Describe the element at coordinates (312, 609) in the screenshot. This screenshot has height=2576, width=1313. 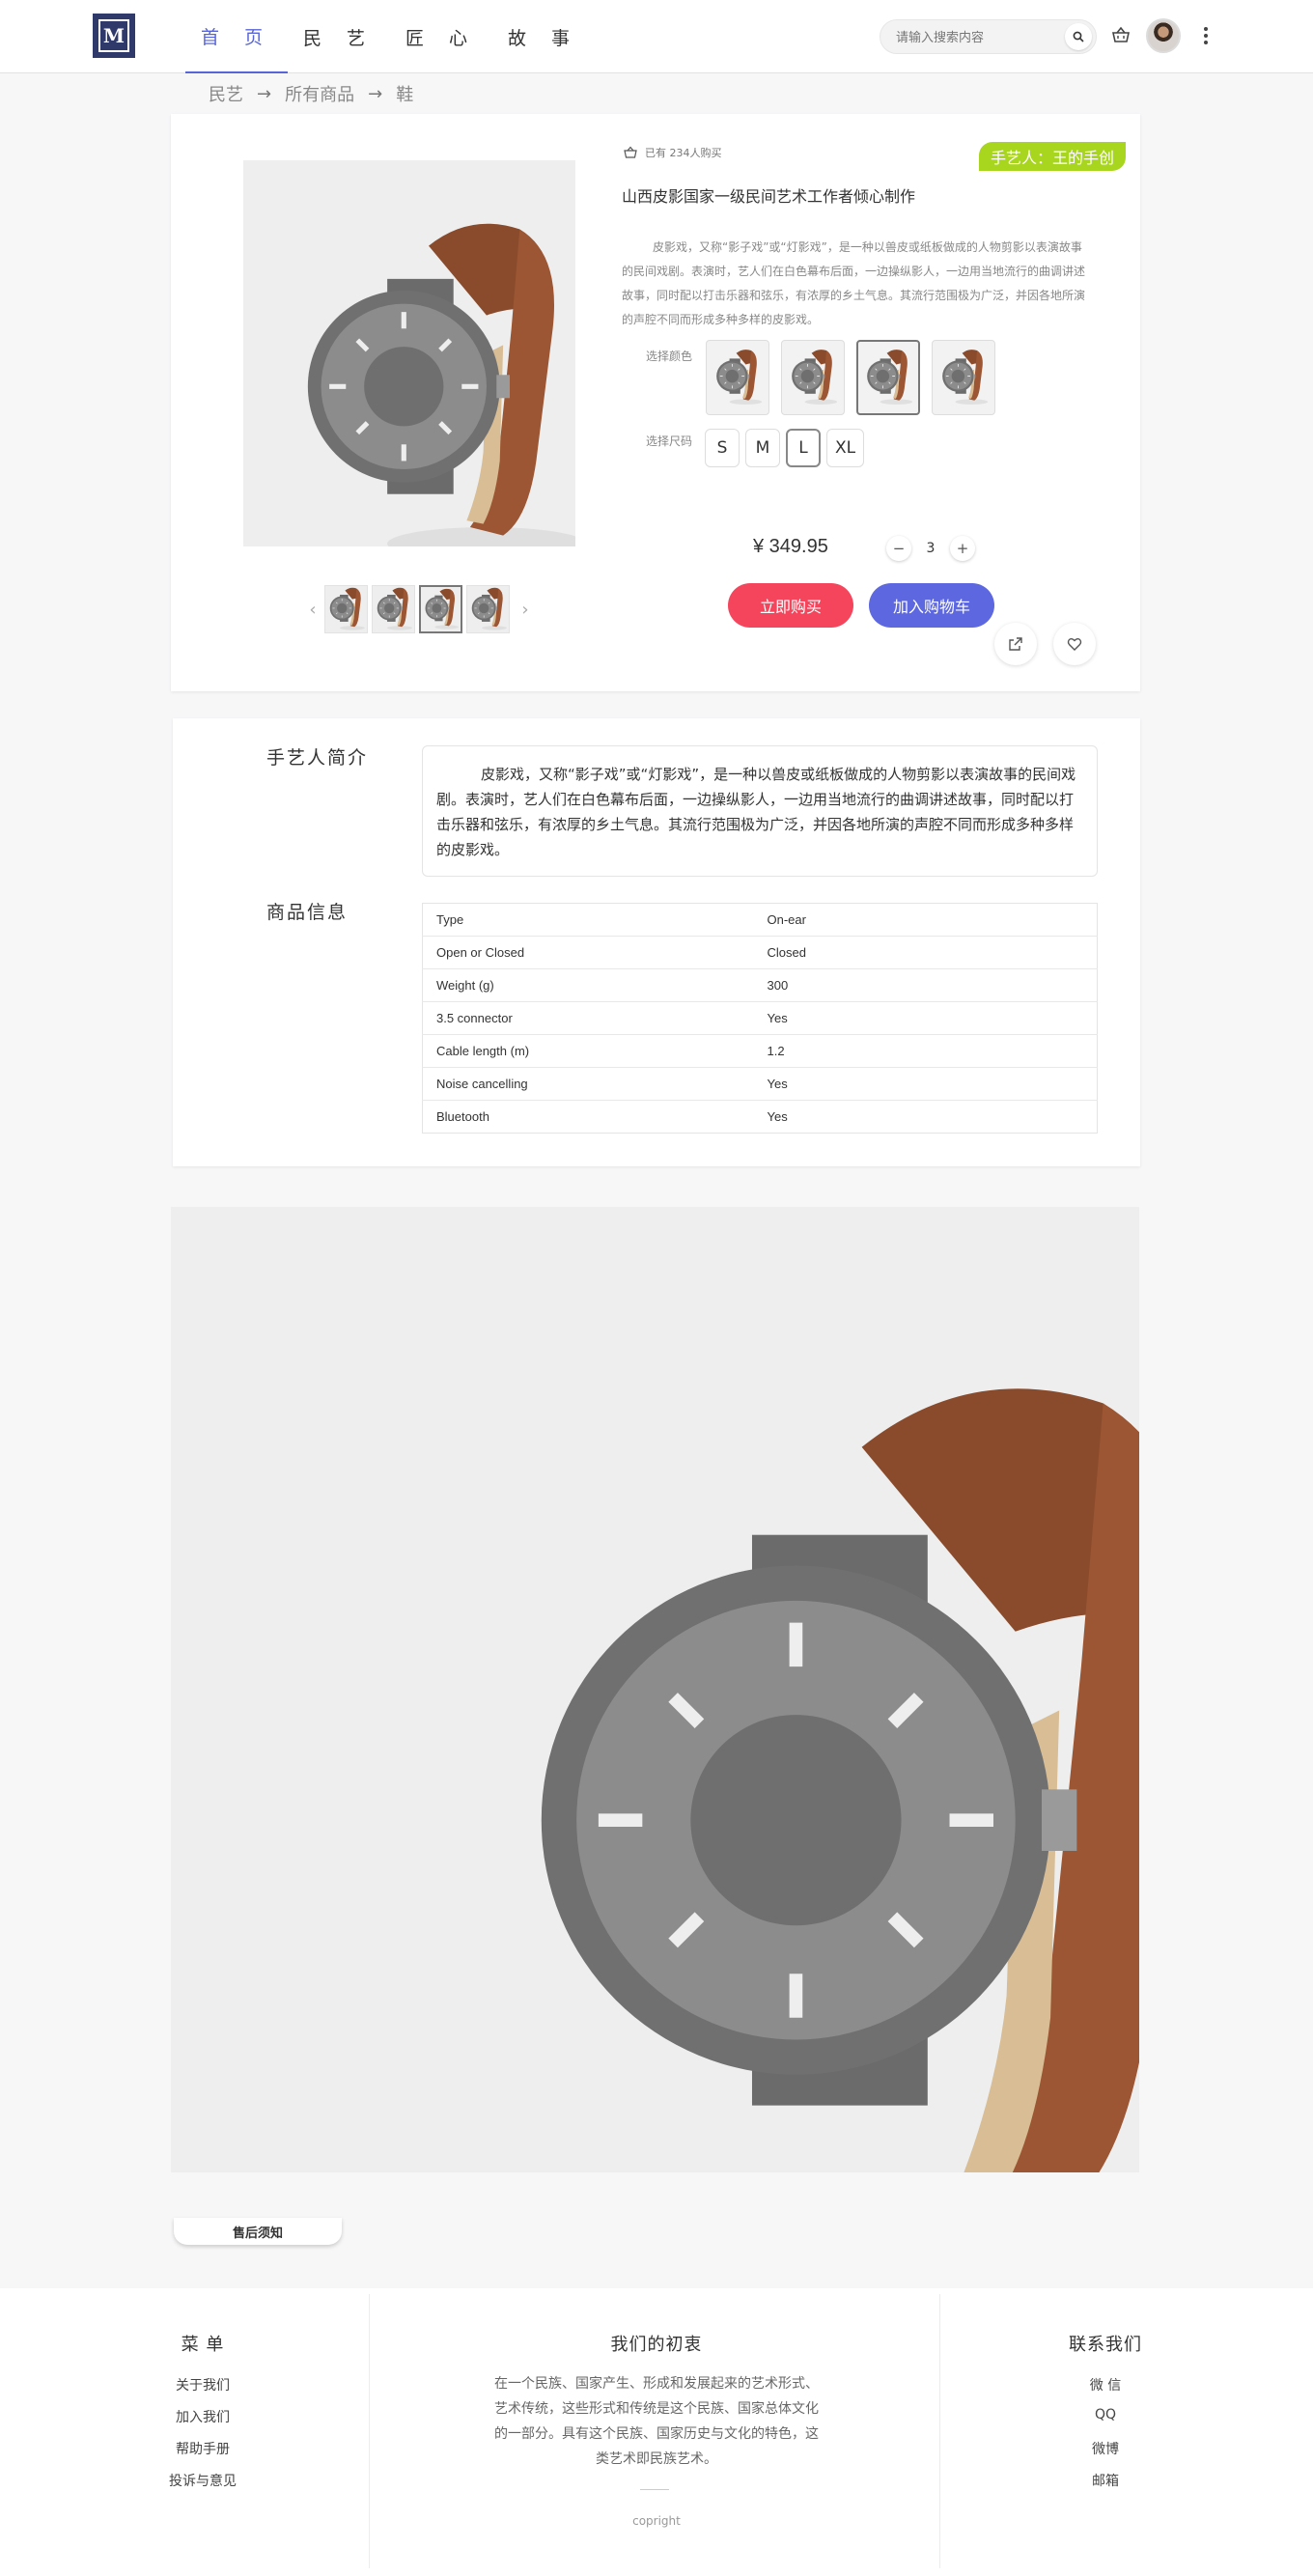
I see `thumb-prev-icon: ‹` at that location.